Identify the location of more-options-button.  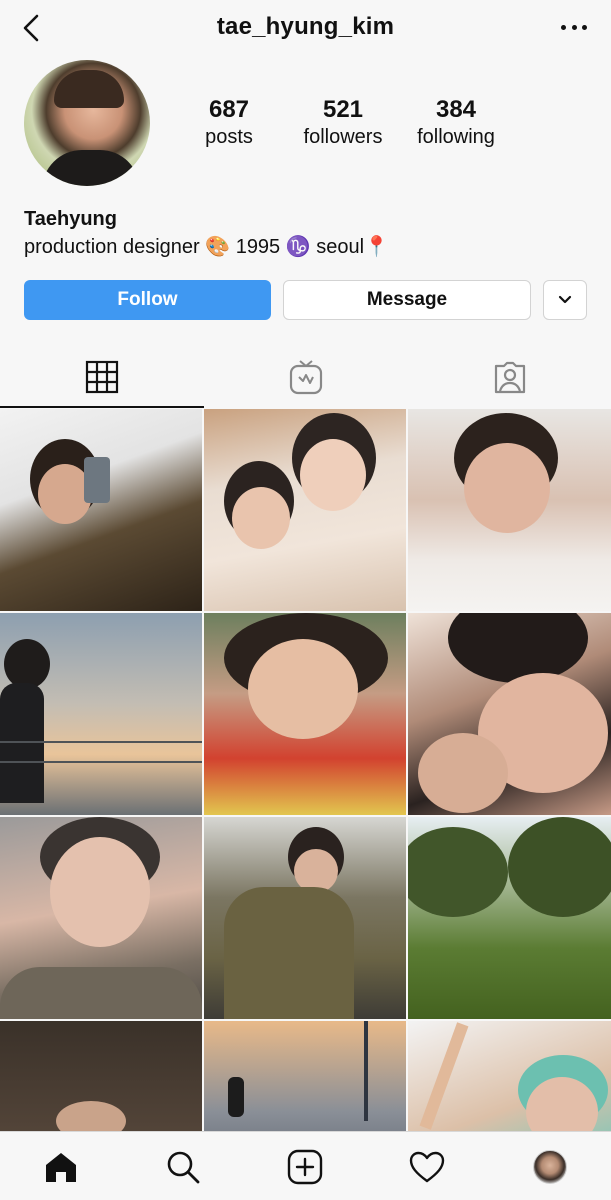
(574, 27).